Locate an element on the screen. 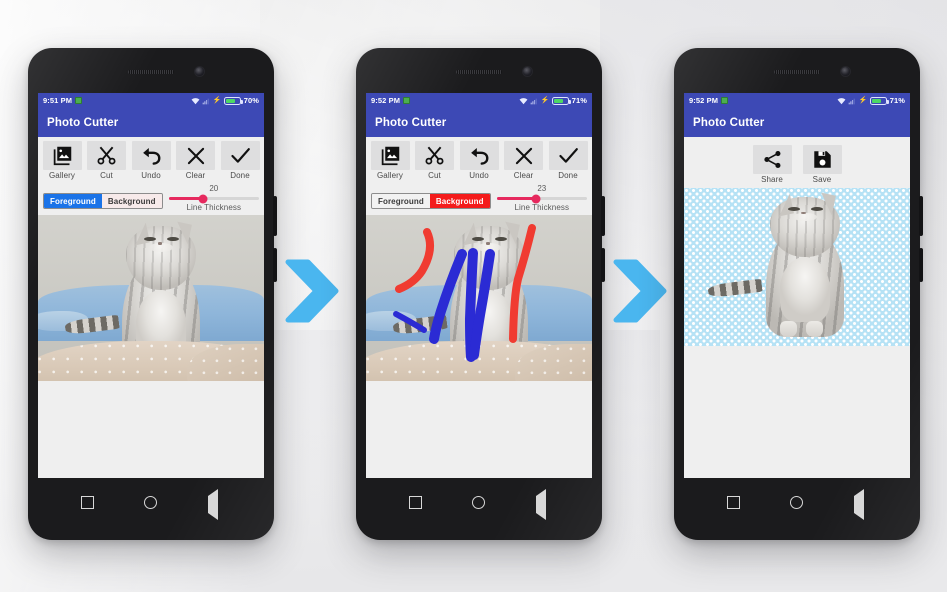  system-navigation-bar is located at coordinates (151, 509).